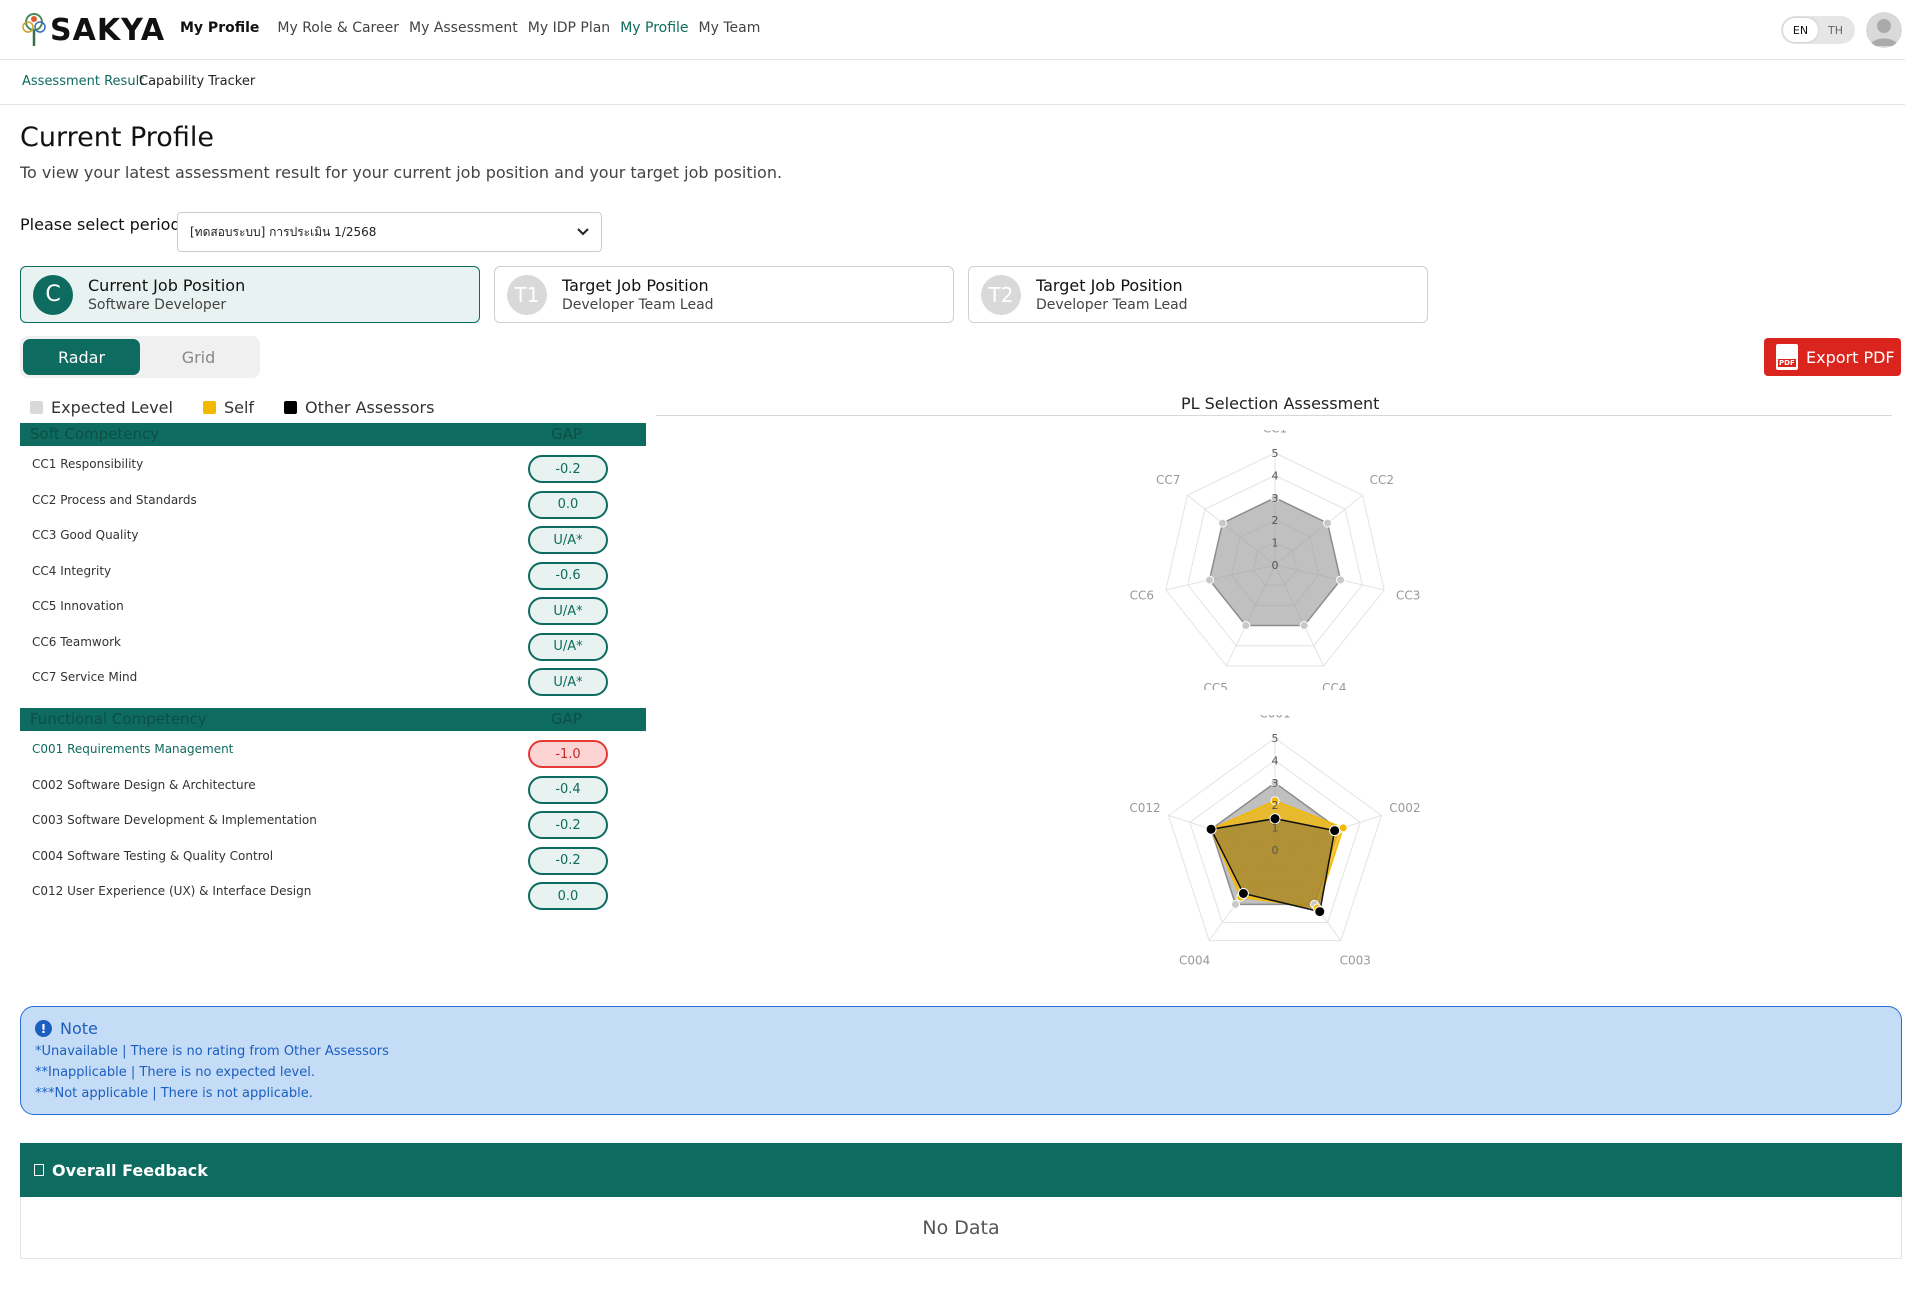 The height and width of the screenshot is (1291, 1905). What do you see at coordinates (53, 294) in the screenshot?
I see `position-badge: C` at bounding box center [53, 294].